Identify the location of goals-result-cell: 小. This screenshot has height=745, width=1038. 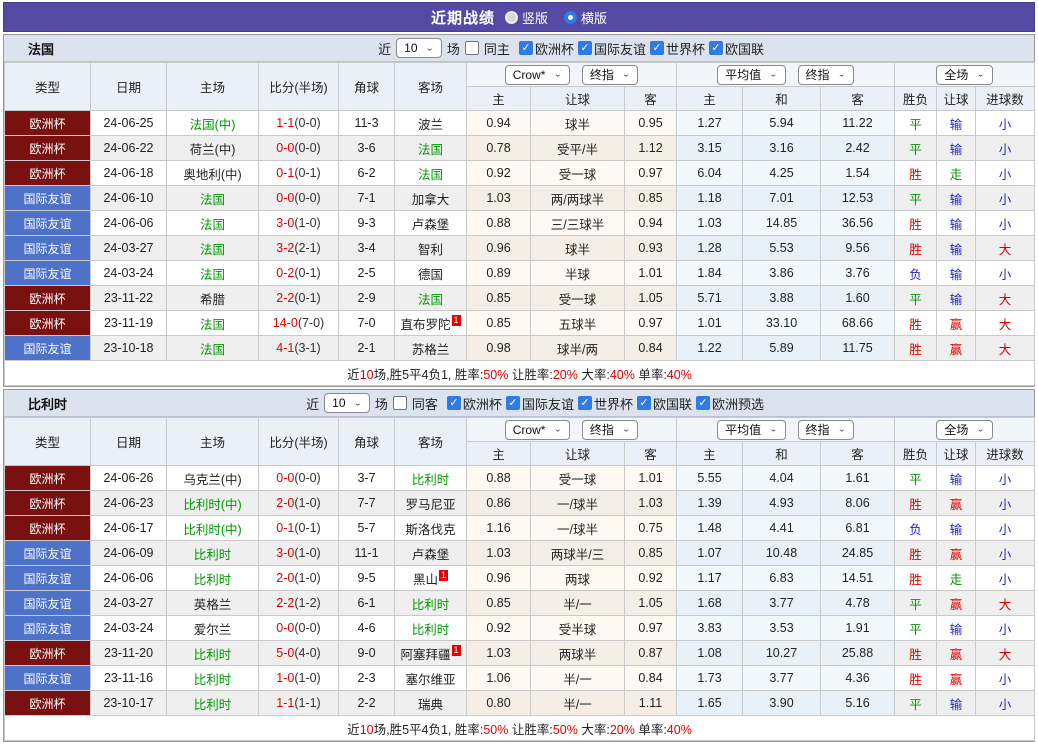
(1005, 528).